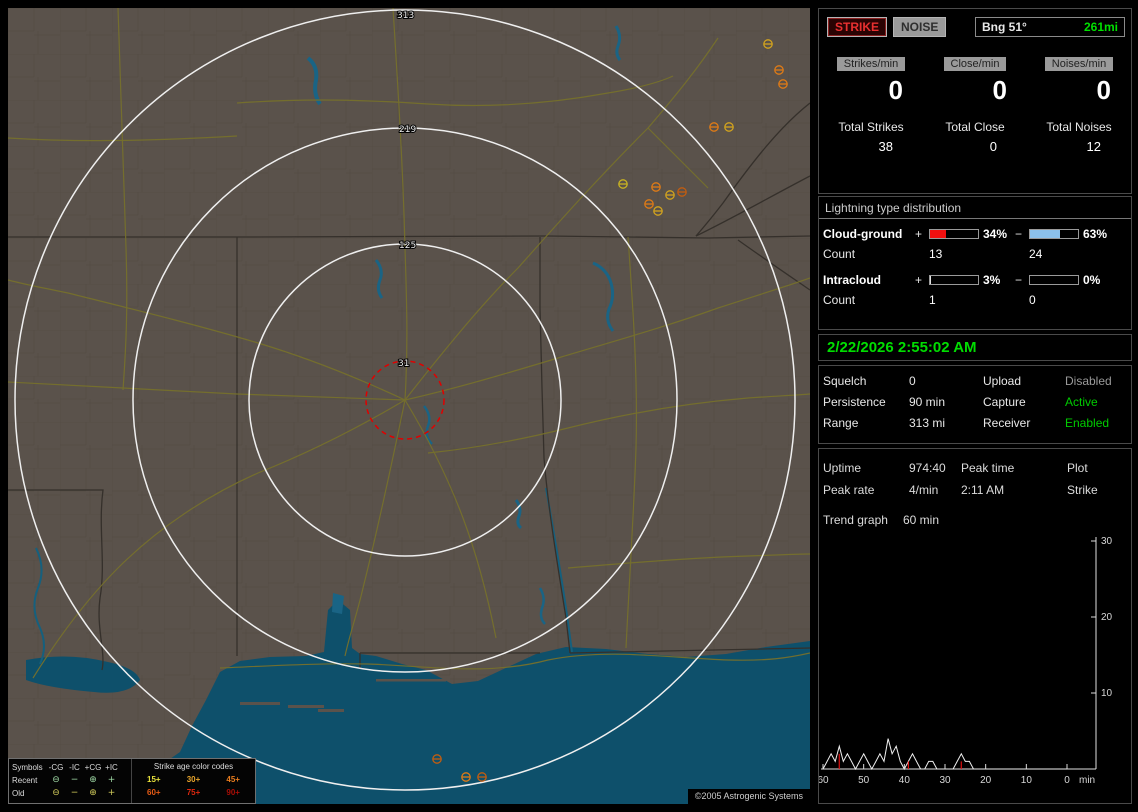  What do you see at coordinates (111, 780) in the screenshot?
I see `recent-pos-ic-icon: +` at bounding box center [111, 780].